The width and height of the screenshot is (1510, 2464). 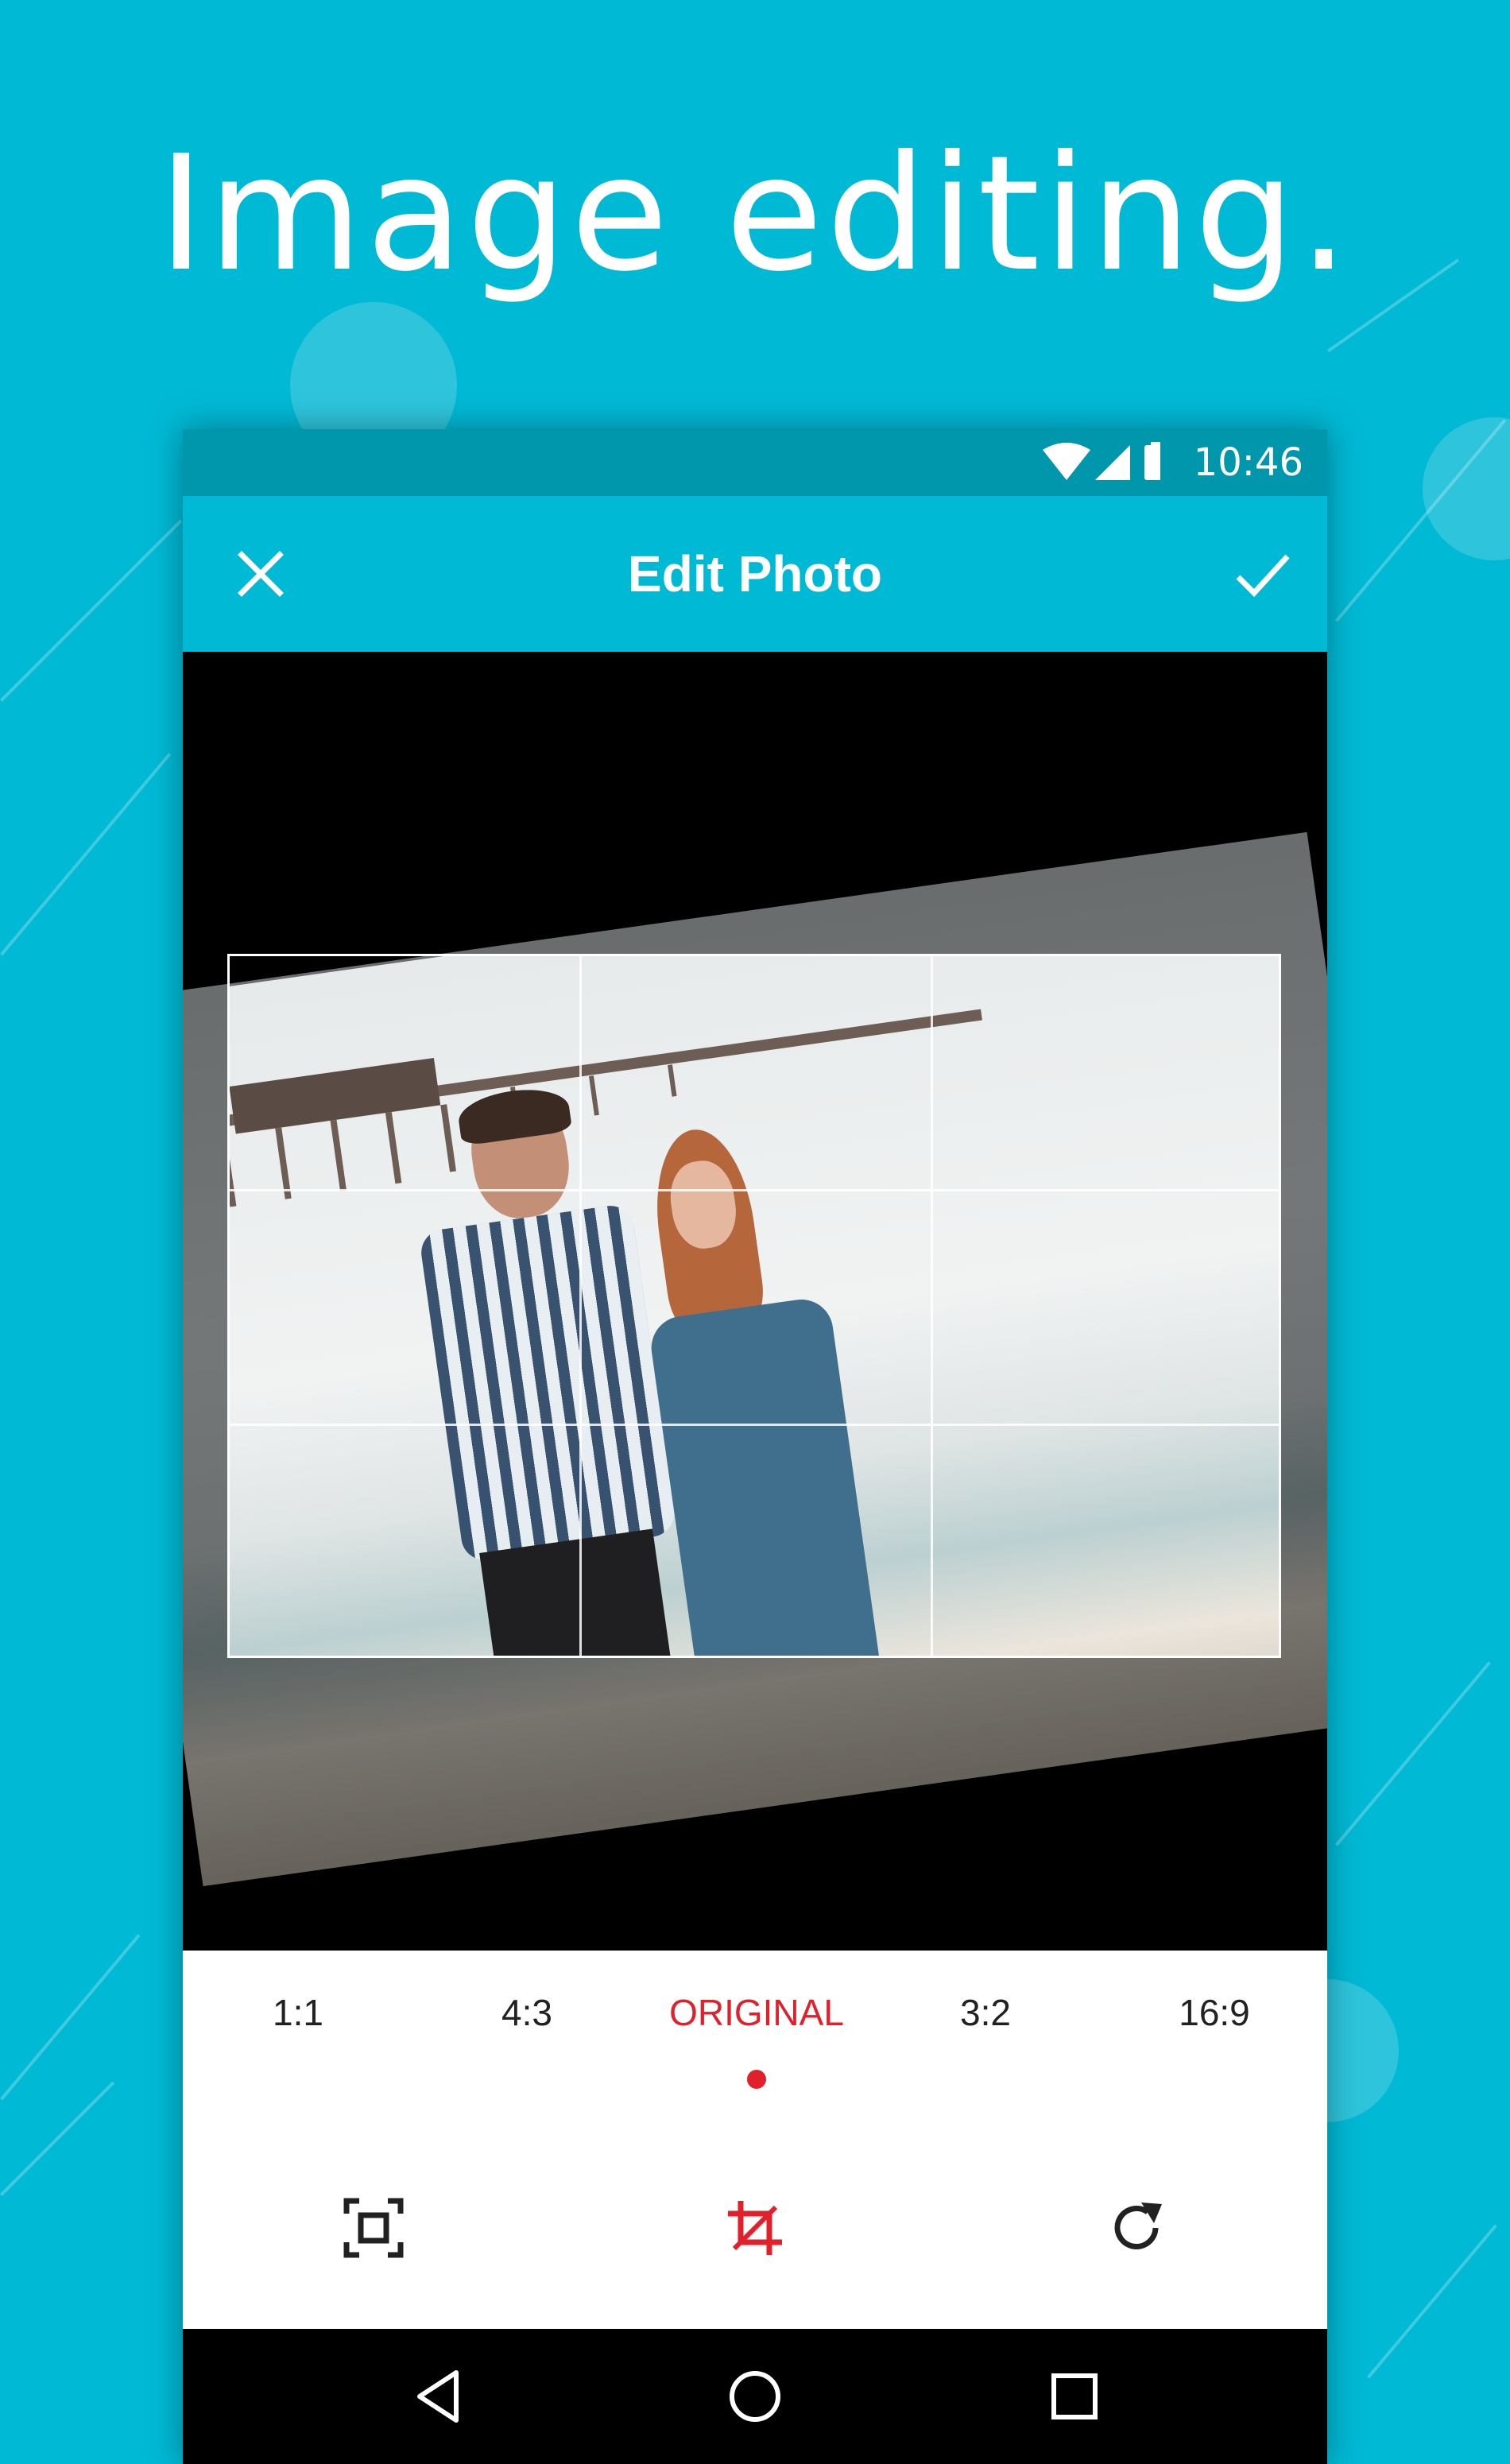 What do you see at coordinates (1112, 463) in the screenshot?
I see `cell-signal-icon` at bounding box center [1112, 463].